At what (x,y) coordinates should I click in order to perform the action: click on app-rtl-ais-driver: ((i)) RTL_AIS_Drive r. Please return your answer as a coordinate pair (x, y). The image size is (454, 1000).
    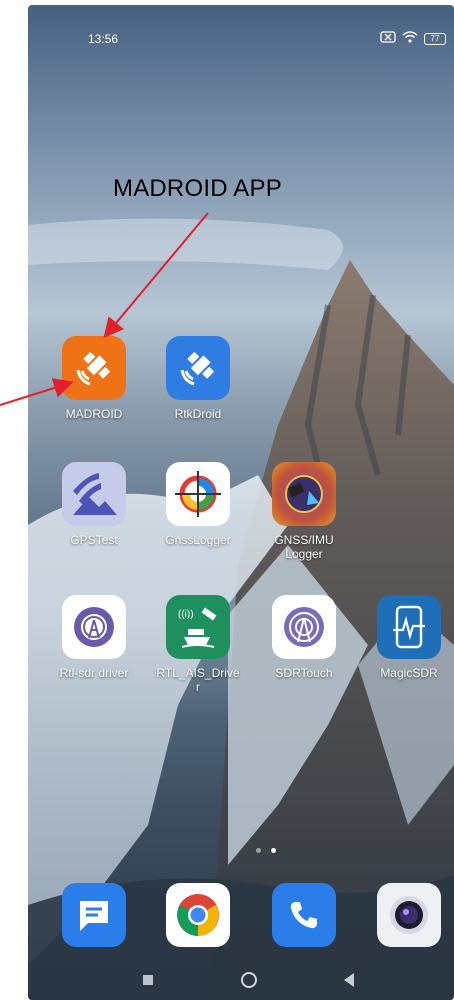
    Looking at the image, I should click on (198, 644).